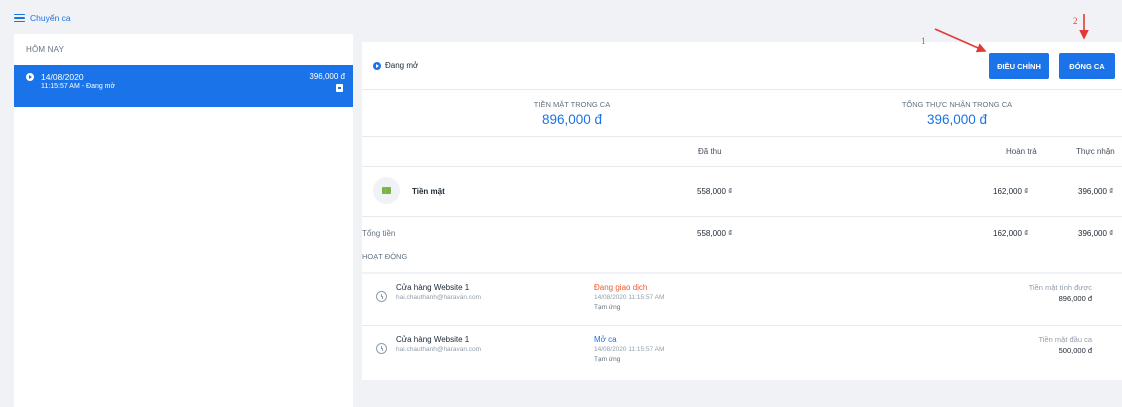 The height and width of the screenshot is (407, 1122). I want to click on activity-amount-value: 896,000 đ, so click(1075, 298).